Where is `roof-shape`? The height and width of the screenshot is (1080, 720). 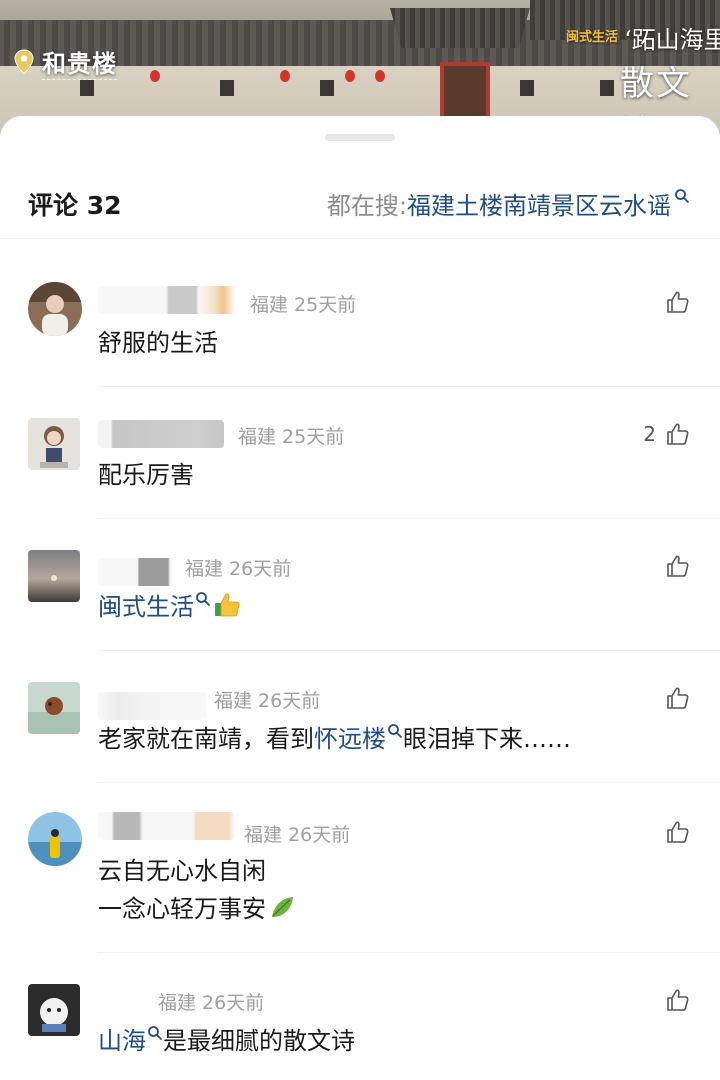
roof-shape is located at coordinates (460, 28).